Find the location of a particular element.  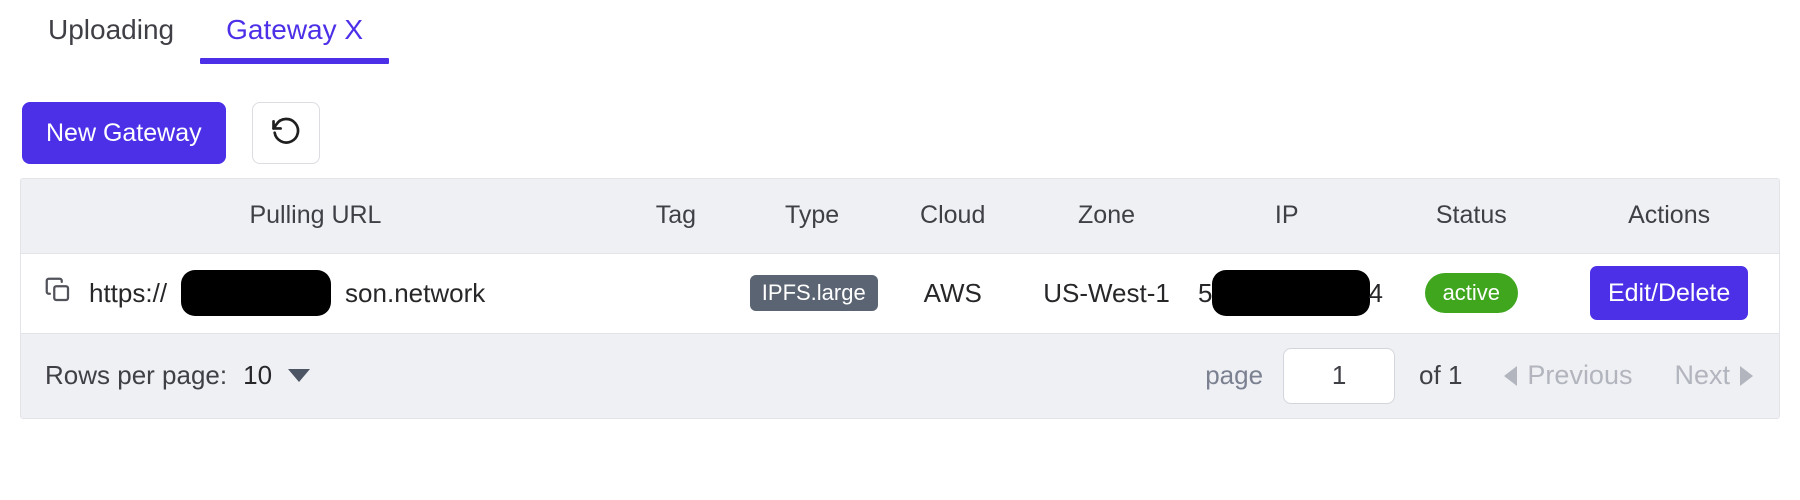

cell-ip: 54 is located at coordinates (1287, 293).